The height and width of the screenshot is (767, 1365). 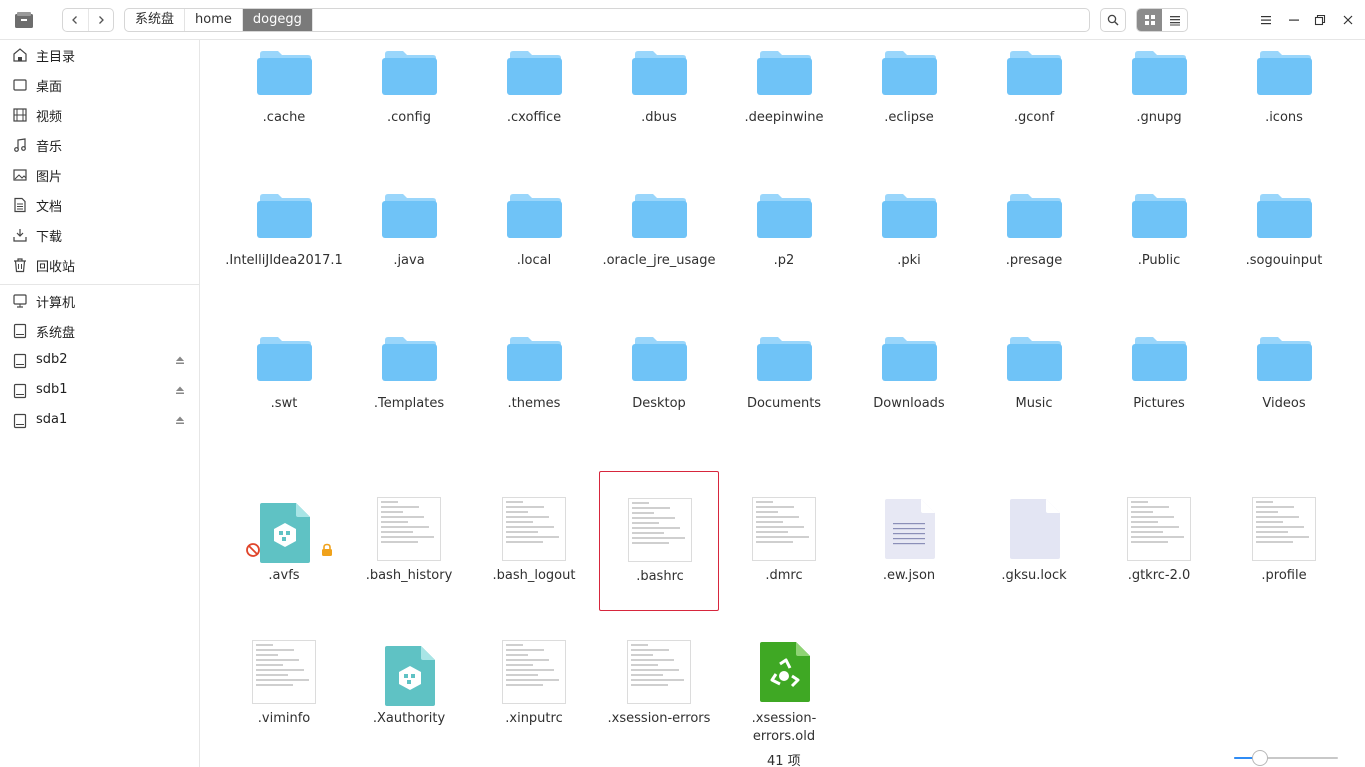 I want to click on folder-item: .swt, so click(x=284, y=398).